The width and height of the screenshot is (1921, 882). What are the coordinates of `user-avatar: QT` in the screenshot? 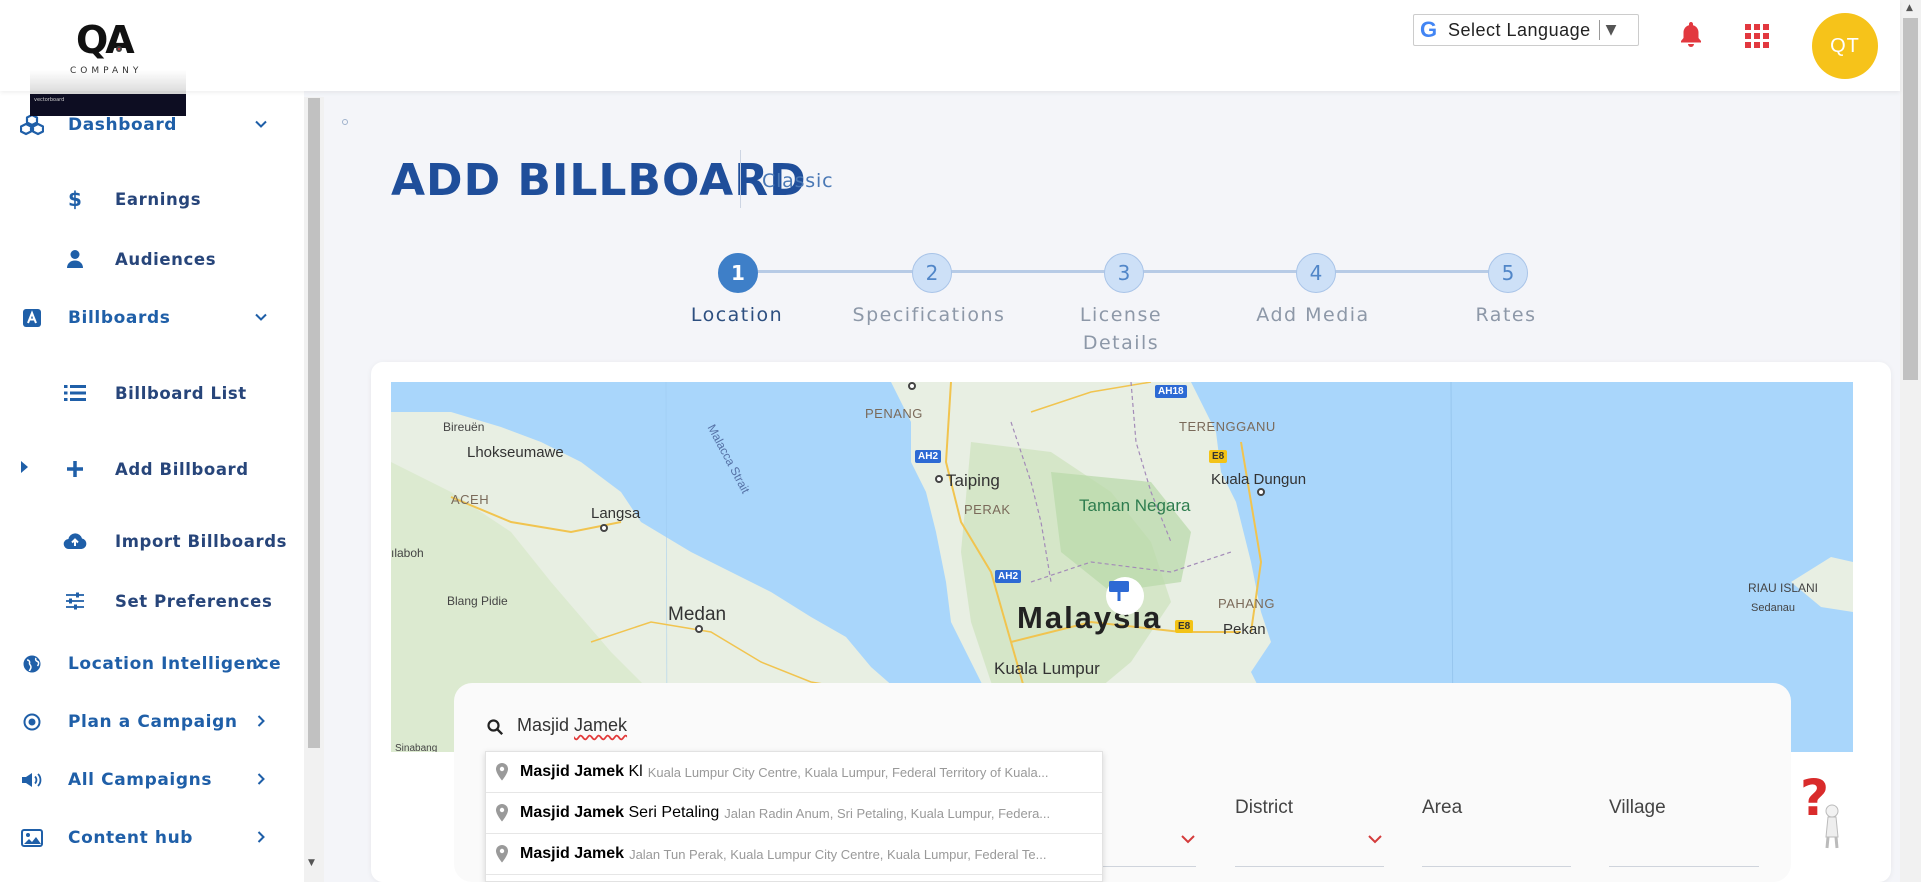 It's located at (1845, 46).